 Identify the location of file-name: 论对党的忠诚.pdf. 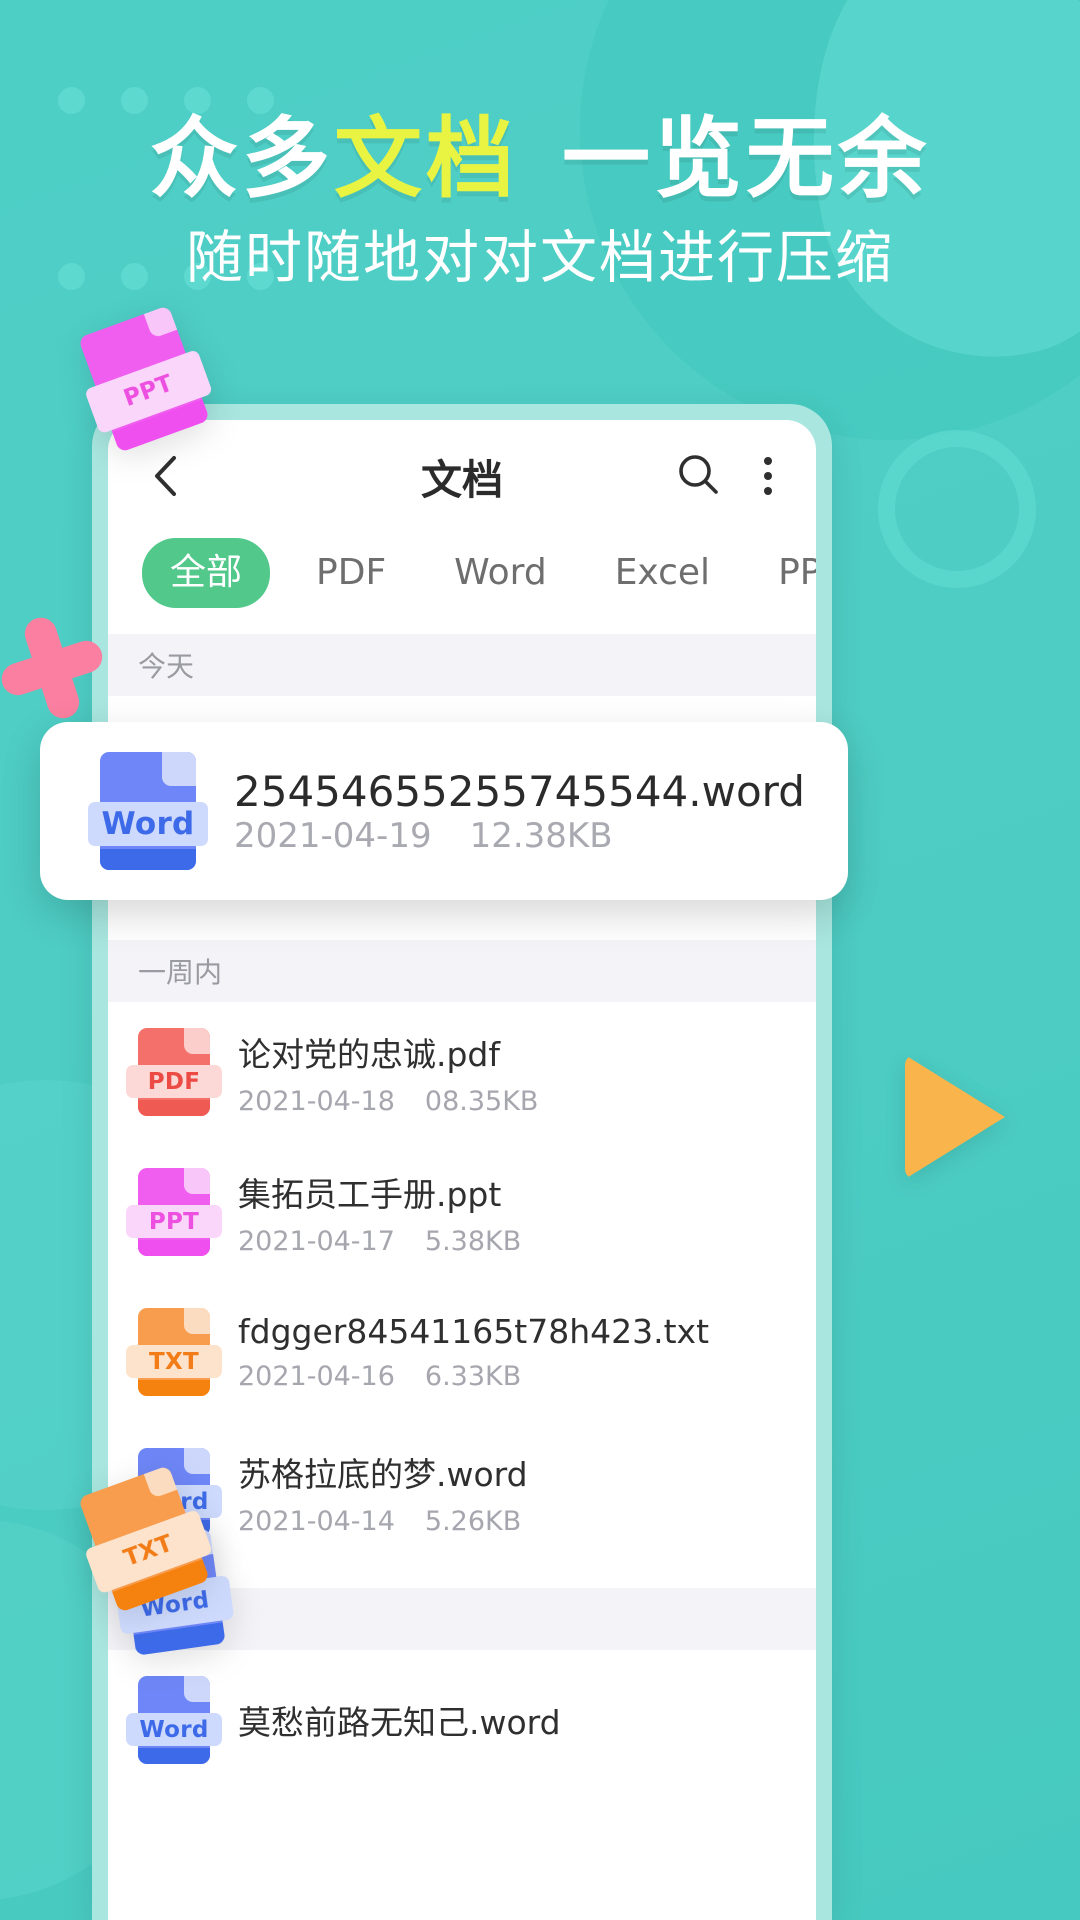
(369, 1054).